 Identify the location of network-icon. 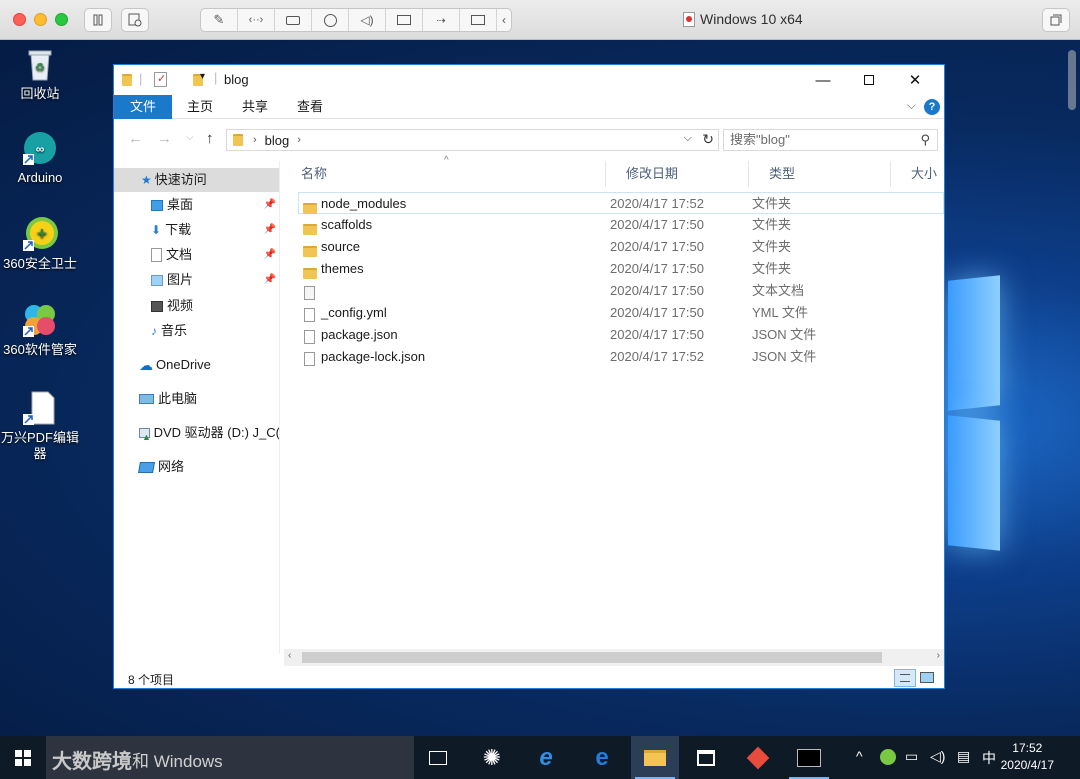
(146, 467).